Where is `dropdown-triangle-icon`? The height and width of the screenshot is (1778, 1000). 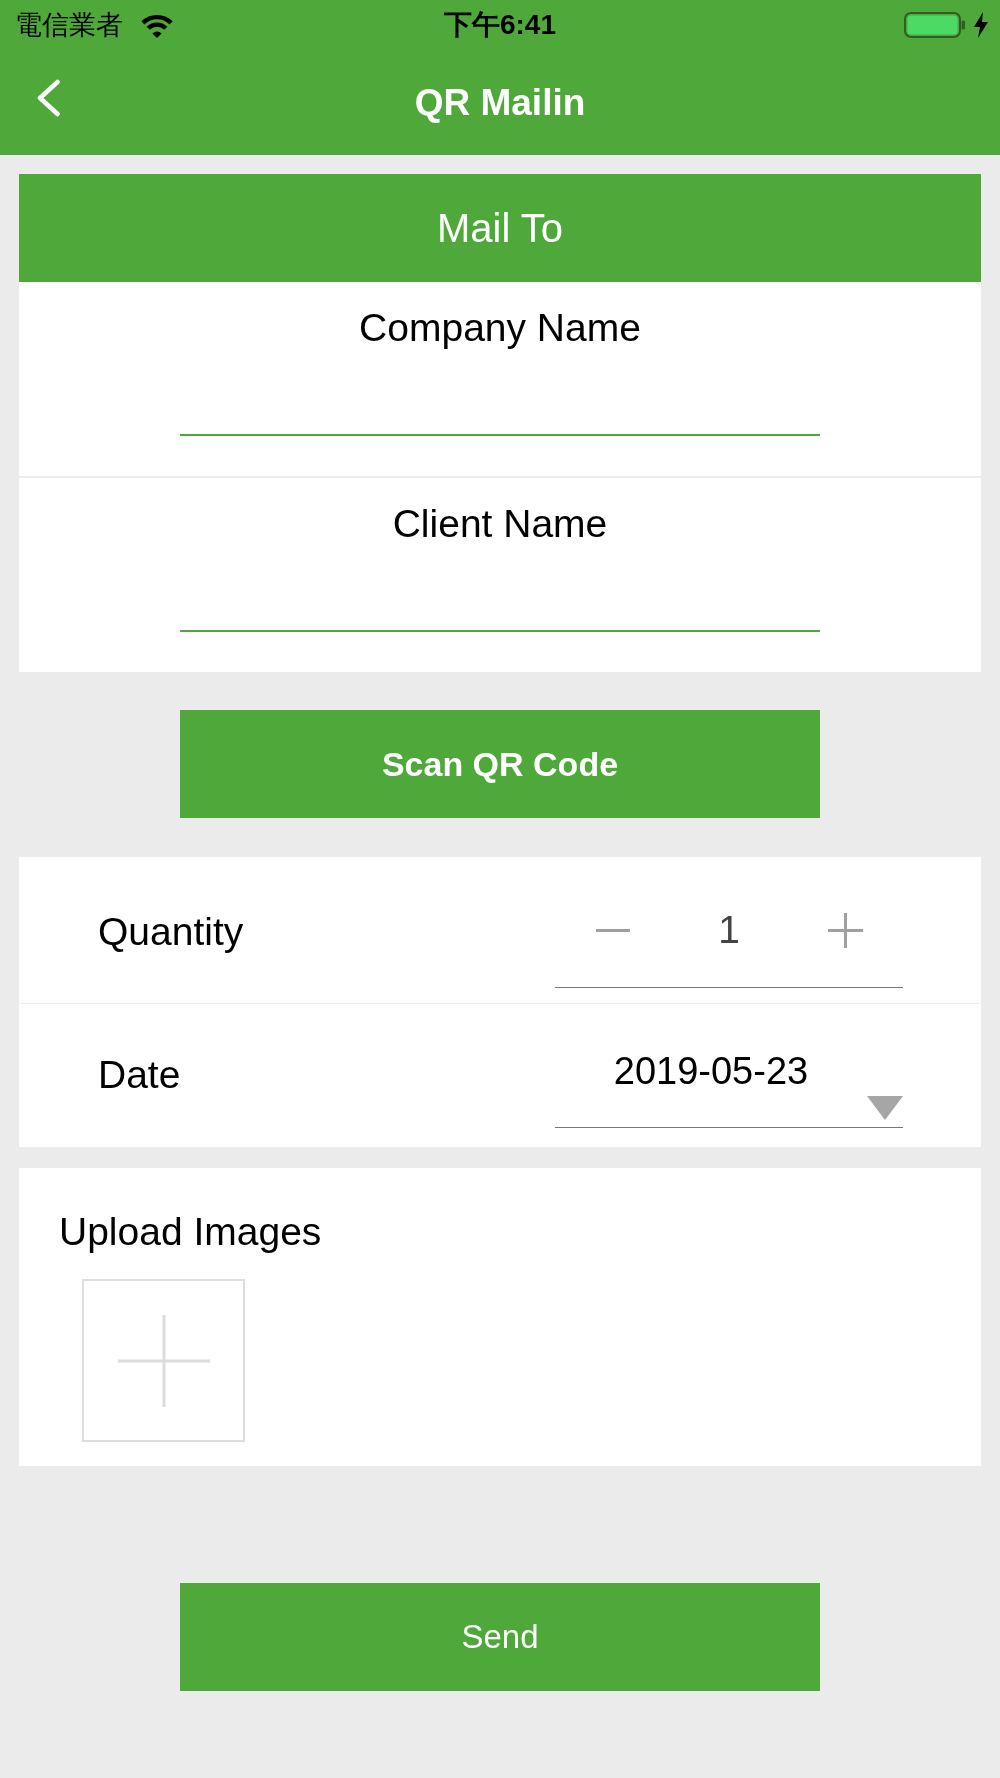
dropdown-triangle-icon is located at coordinates (885, 1108).